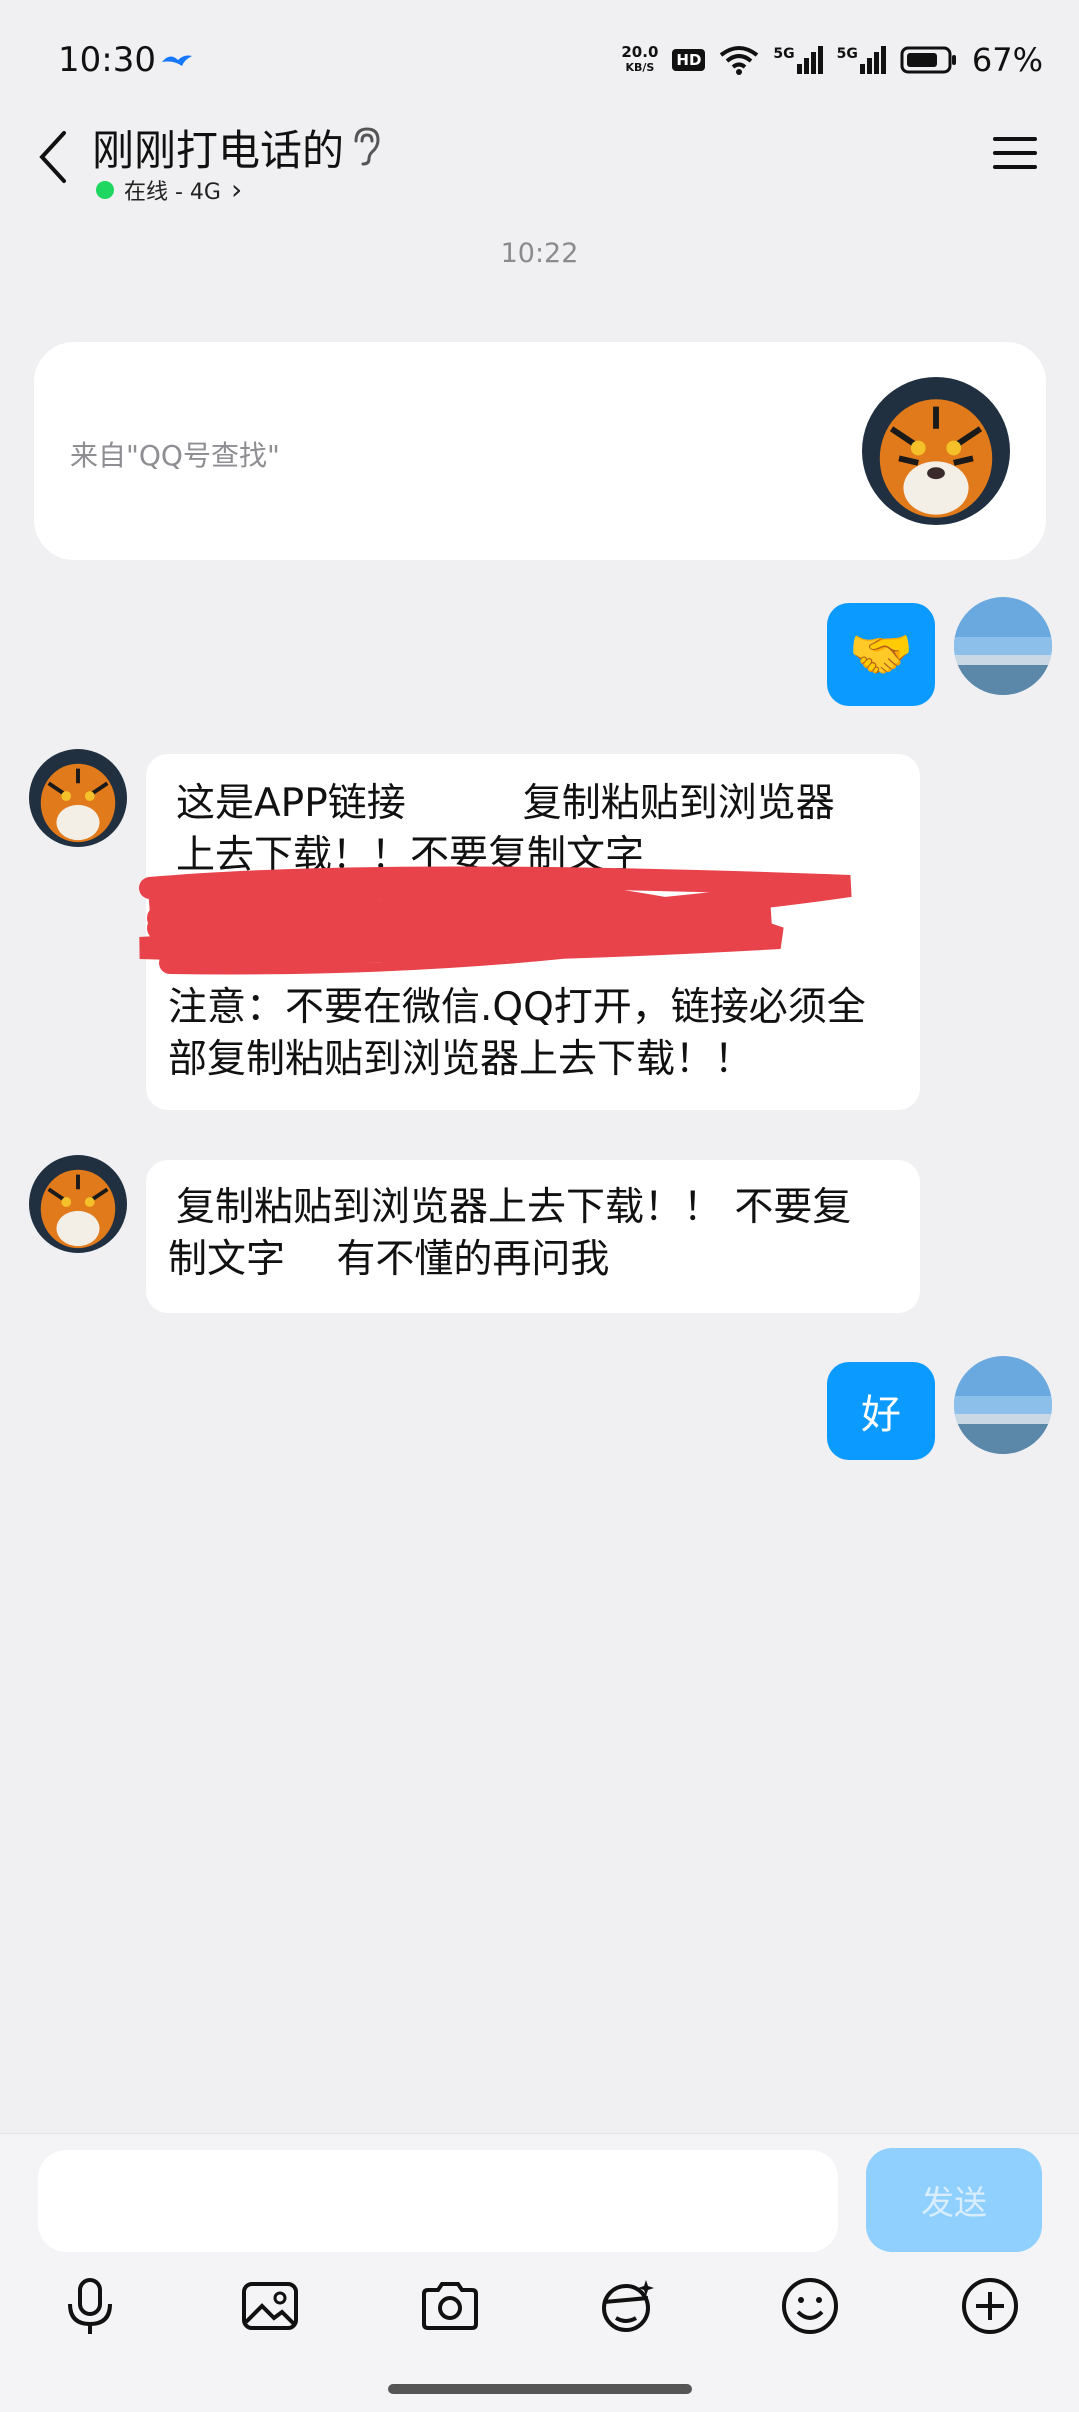 The image size is (1079, 2412). What do you see at coordinates (861, 60) in the screenshot?
I see `signal-5g-icon-2: 5G` at bounding box center [861, 60].